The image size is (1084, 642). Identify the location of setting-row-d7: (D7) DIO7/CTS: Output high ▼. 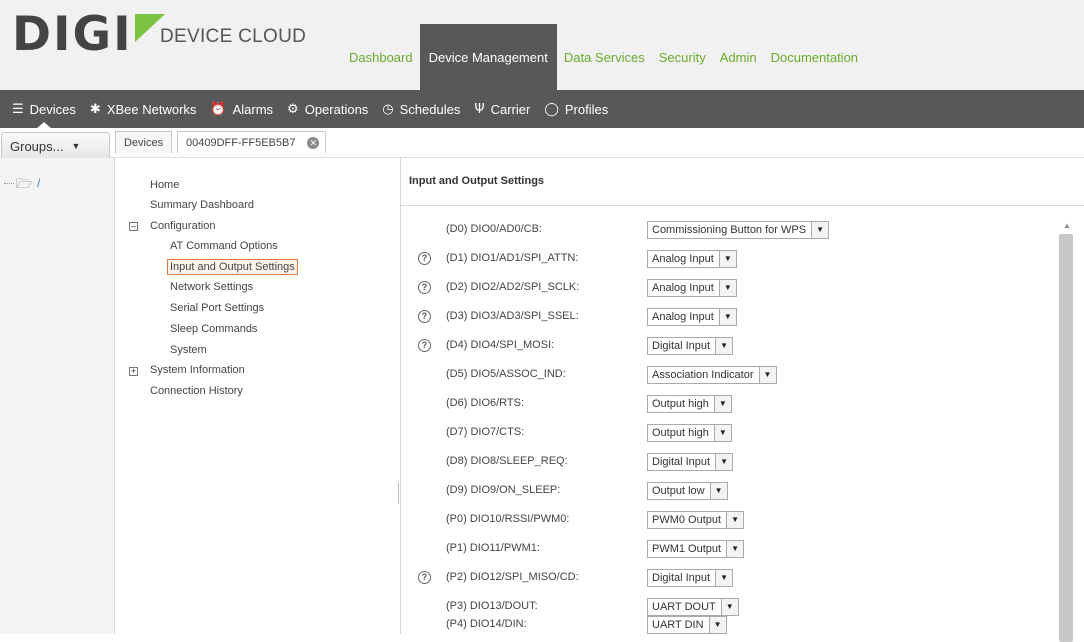
(731, 433).